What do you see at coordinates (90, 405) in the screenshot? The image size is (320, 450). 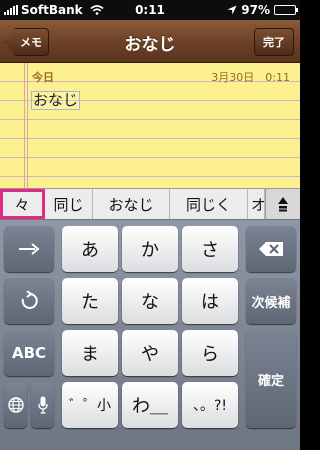 I see `dakuten-small-key: ゛゜小` at bounding box center [90, 405].